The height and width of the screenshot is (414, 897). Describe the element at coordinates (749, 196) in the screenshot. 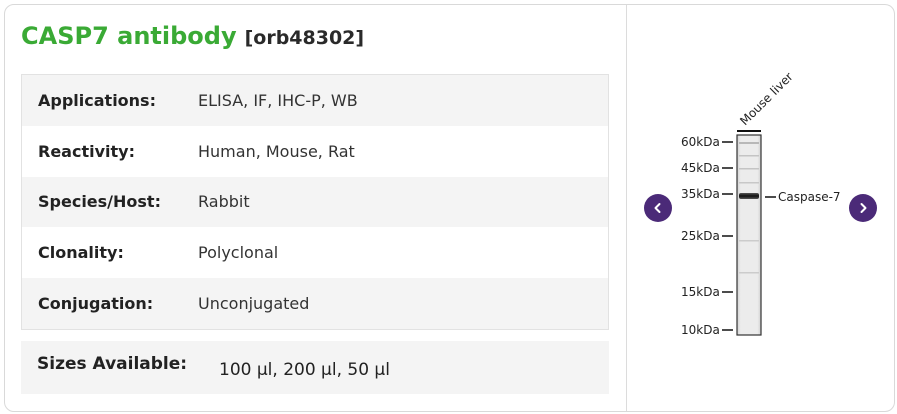

I see `caspase-7-band` at that location.